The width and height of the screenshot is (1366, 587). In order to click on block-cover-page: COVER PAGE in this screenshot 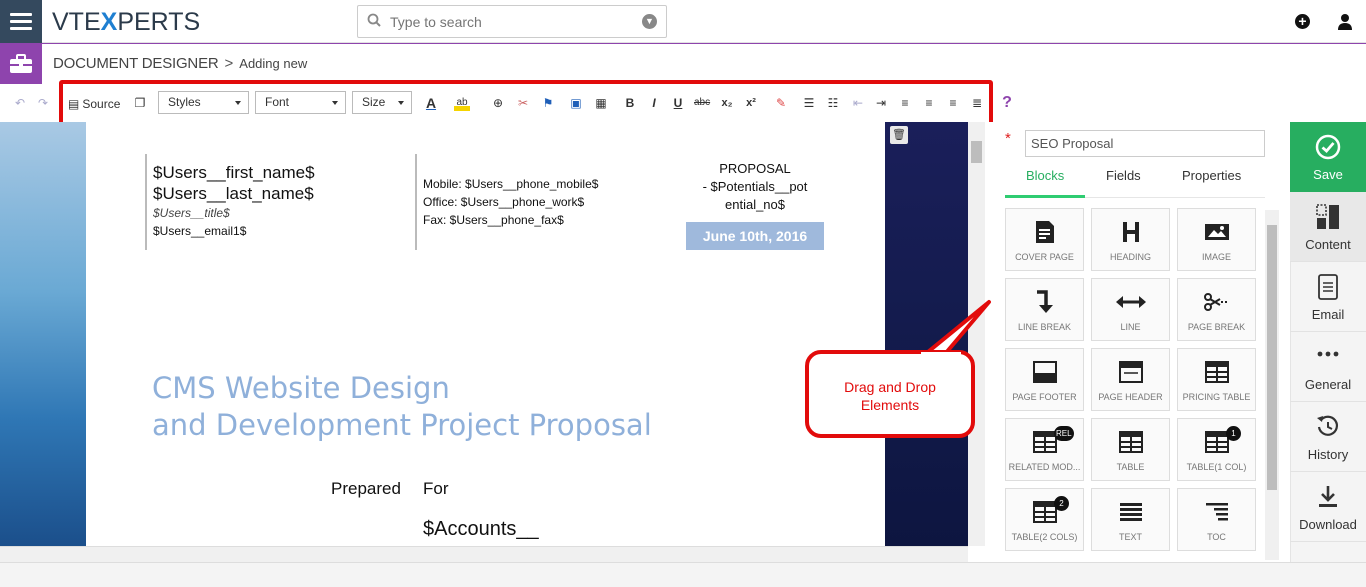, I will do `click(1044, 239)`.